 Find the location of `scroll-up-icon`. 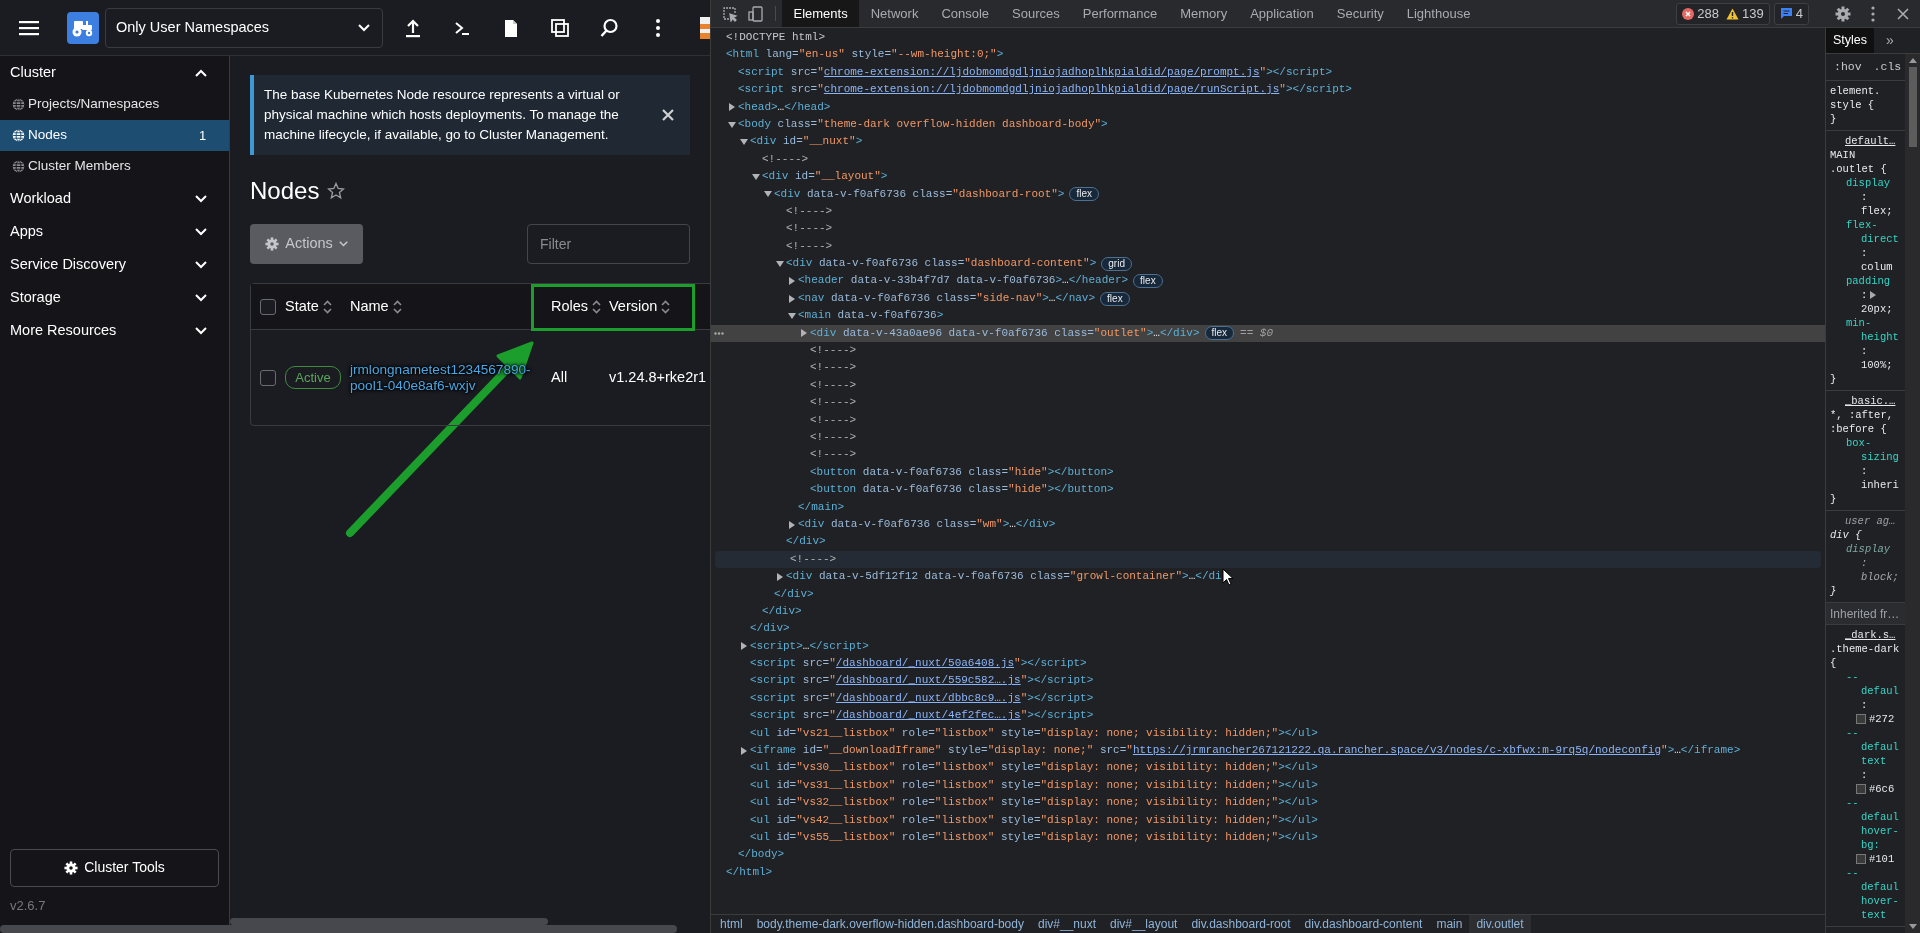

scroll-up-icon is located at coordinates (1912, 60).